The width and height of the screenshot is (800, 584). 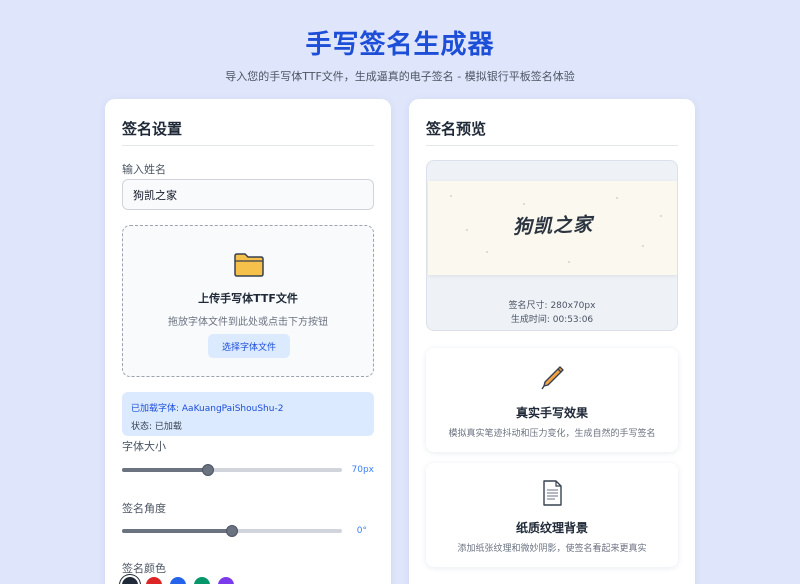 I want to click on angle-slider, so click(x=232, y=531).